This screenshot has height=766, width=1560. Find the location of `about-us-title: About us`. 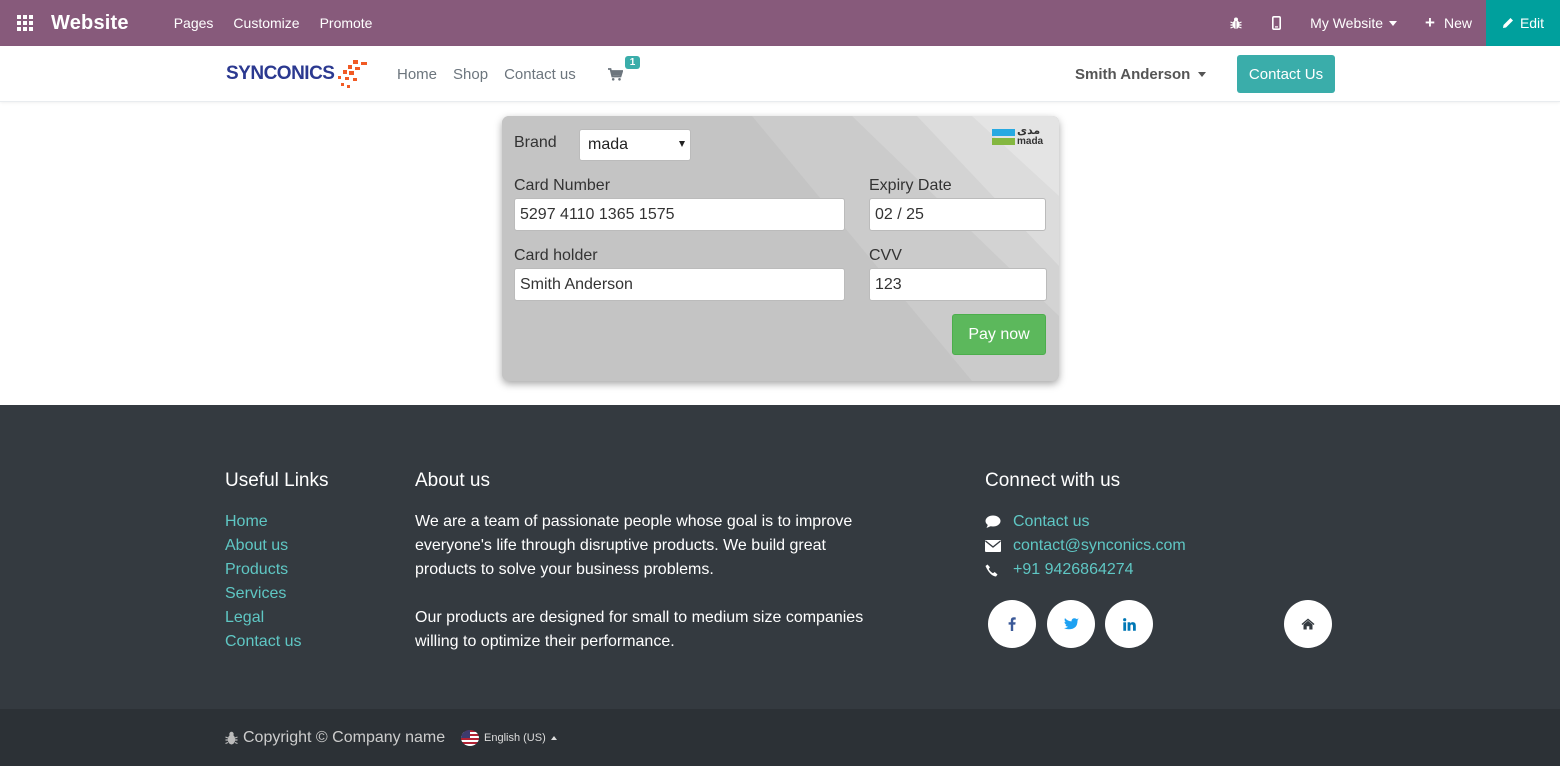

about-us-title: About us is located at coordinates (452, 480).